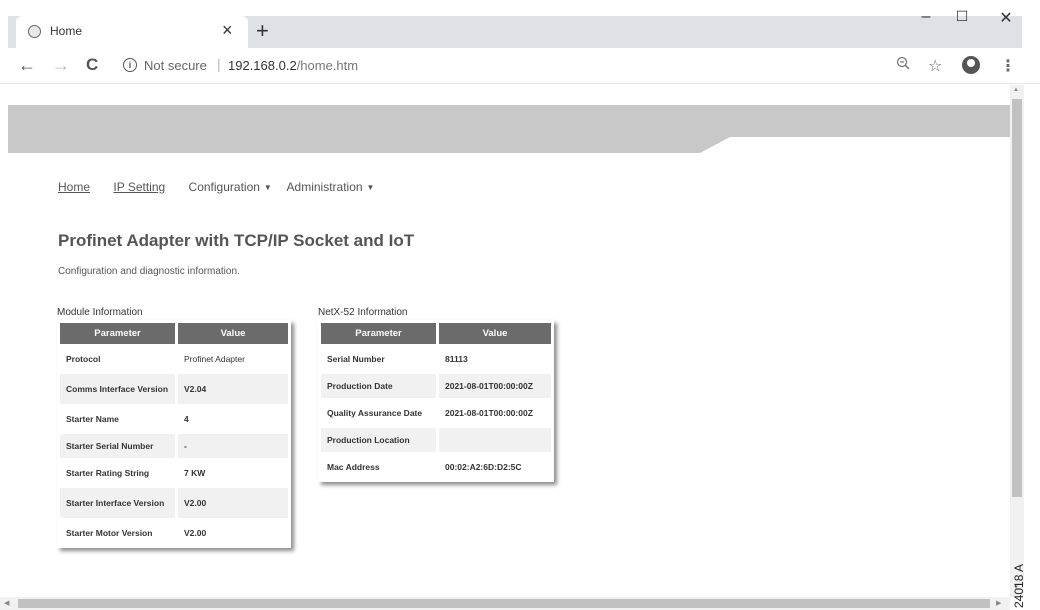  Describe the element at coordinates (34, 31) in the screenshot. I see `globe-icon` at that location.